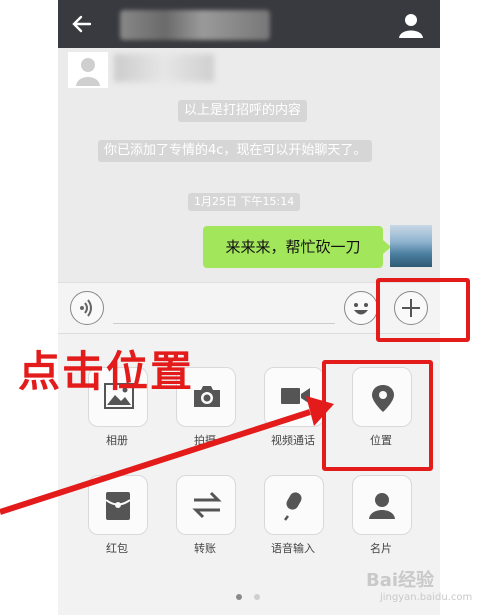 This screenshot has width=482, height=615. What do you see at coordinates (426, 597) in the screenshot?
I see `watermark-url: jingyan.baidu.com` at bounding box center [426, 597].